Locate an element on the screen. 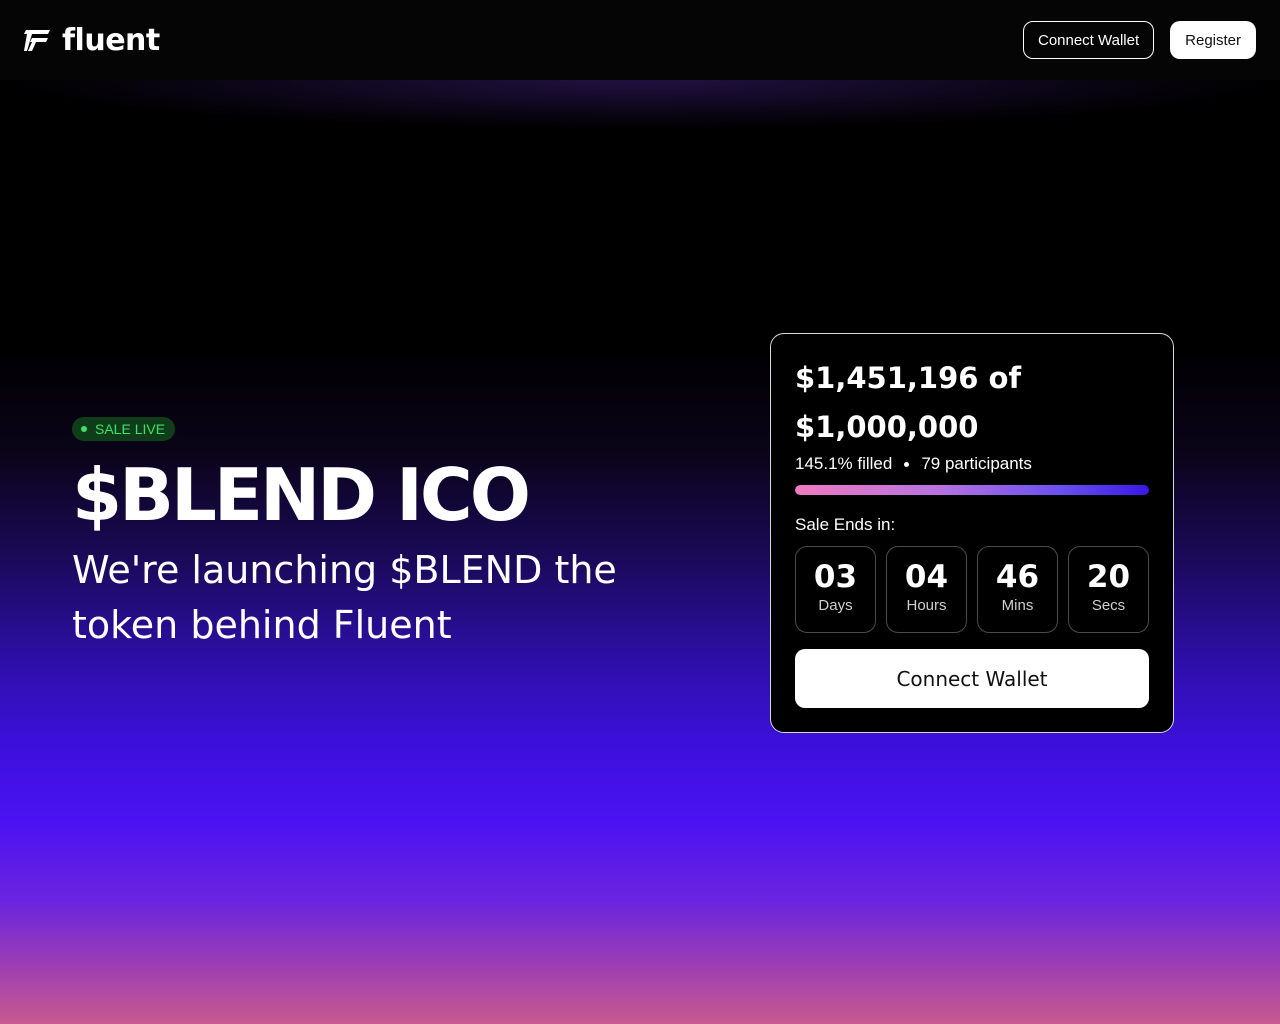 Image resolution: width=1280 pixels, height=1024 pixels. sale-live-badge: SALE LIVE is located at coordinates (124, 429).